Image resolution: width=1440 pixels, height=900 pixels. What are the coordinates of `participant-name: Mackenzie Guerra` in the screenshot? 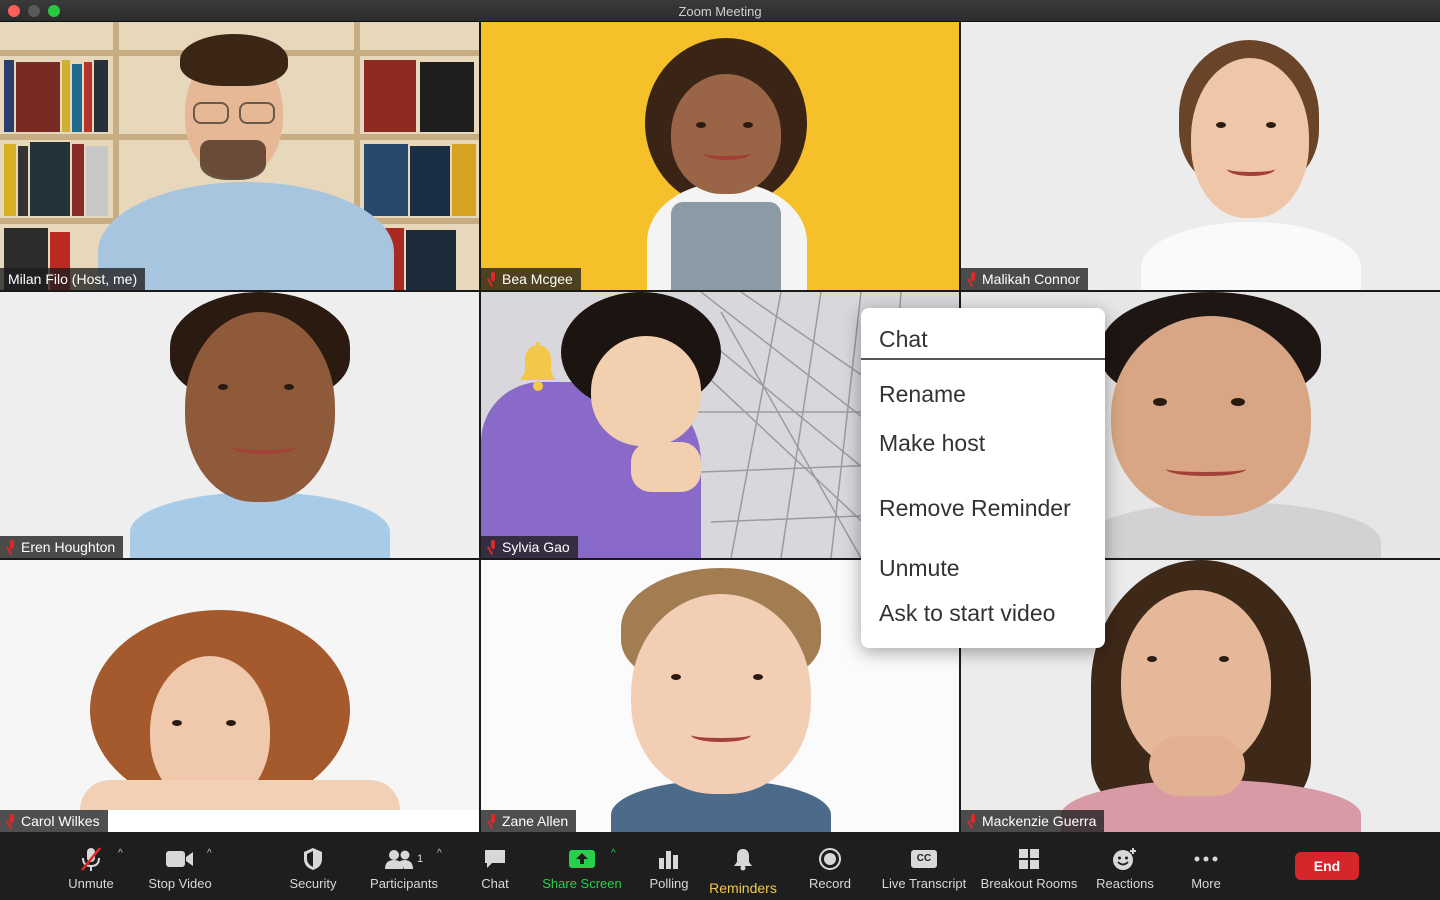 It's located at (1039, 821).